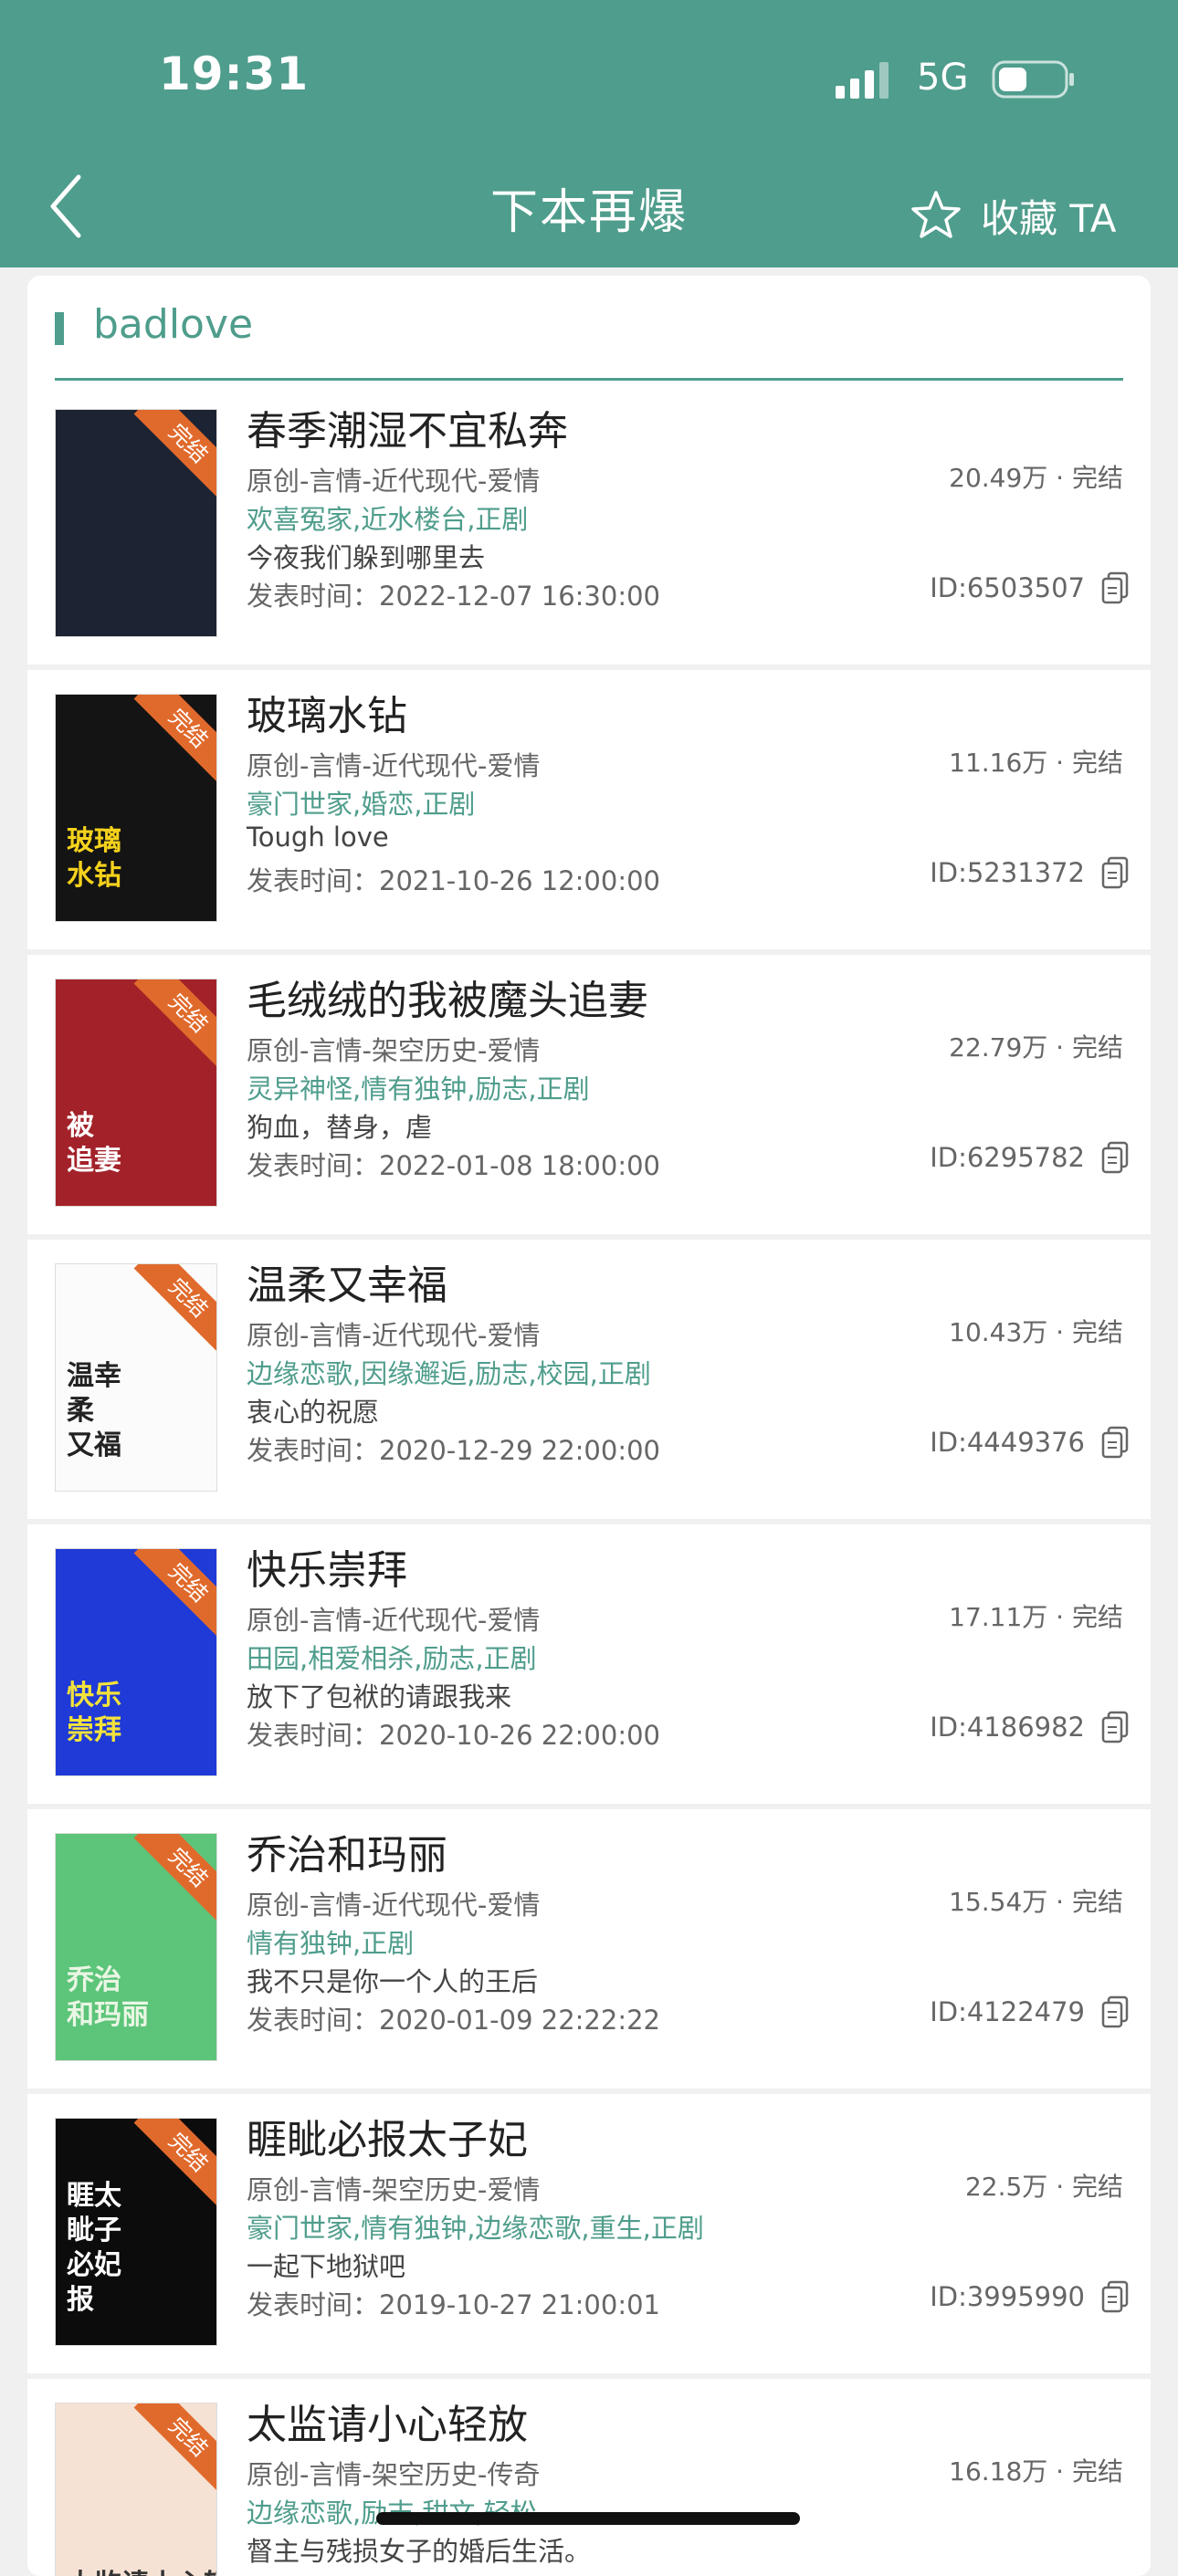 The width and height of the screenshot is (1178, 2576). What do you see at coordinates (388, 519) in the screenshot?
I see `book-tags: 欢喜冤家,近水楼台,正剧` at bounding box center [388, 519].